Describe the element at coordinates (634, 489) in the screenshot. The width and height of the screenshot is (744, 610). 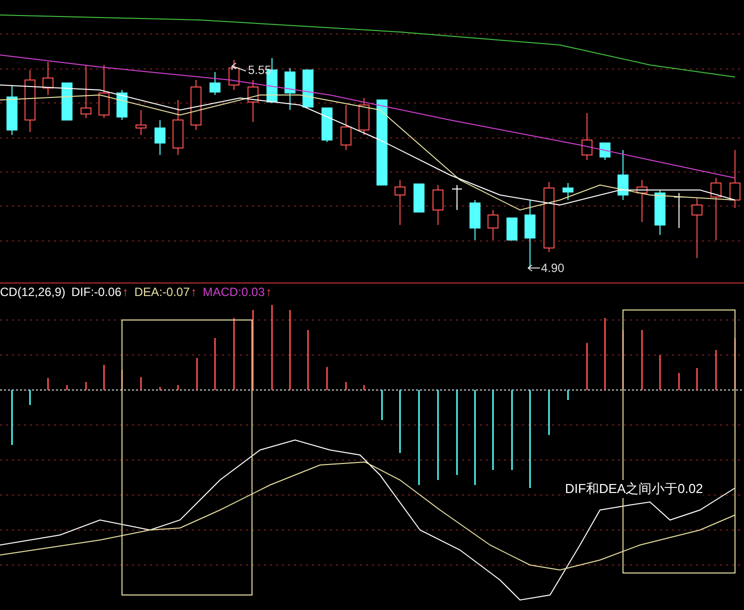
I see `annotation-text: DIF和DEA之间小于0.02` at that location.